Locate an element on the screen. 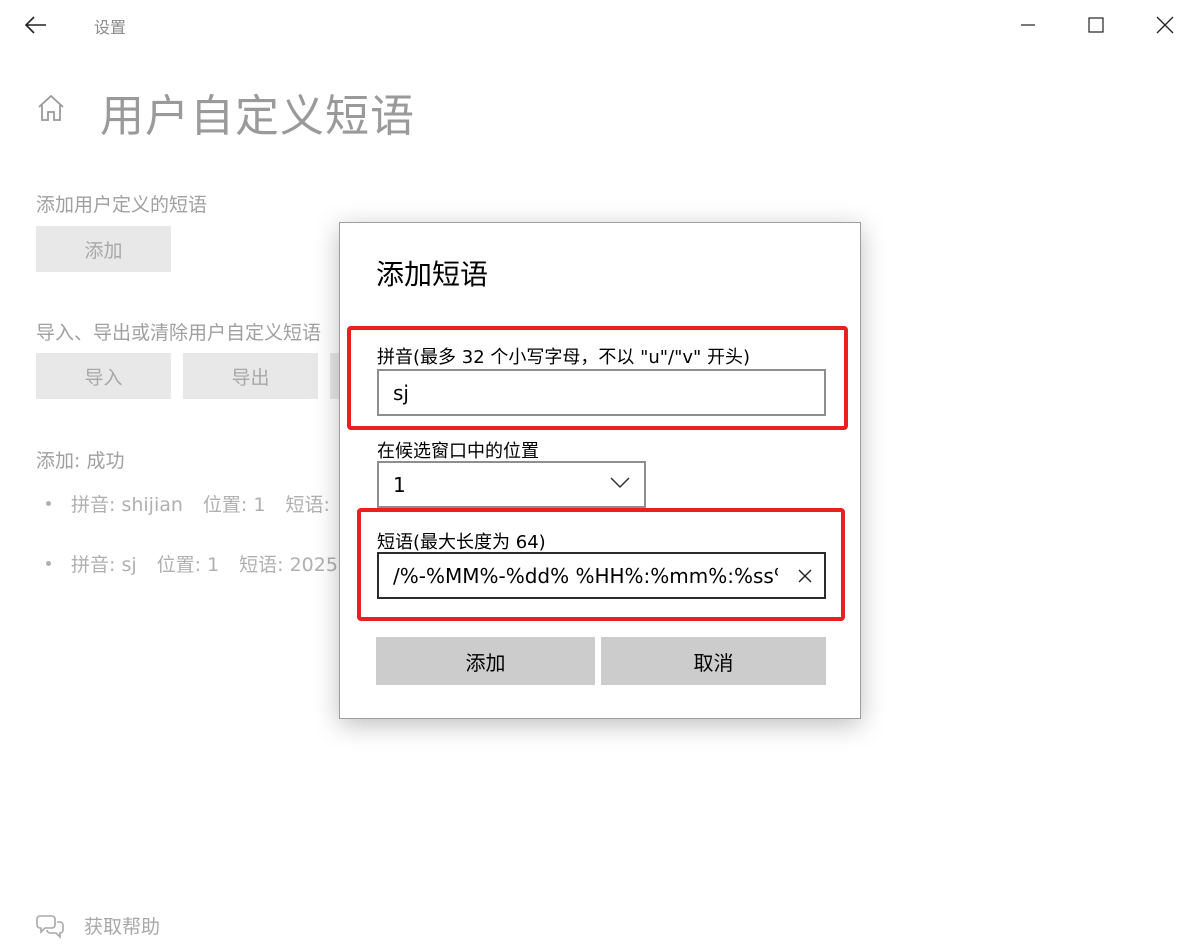  manage-section-label: 导入、导出或清除用户自定义短语 is located at coordinates (179, 333).